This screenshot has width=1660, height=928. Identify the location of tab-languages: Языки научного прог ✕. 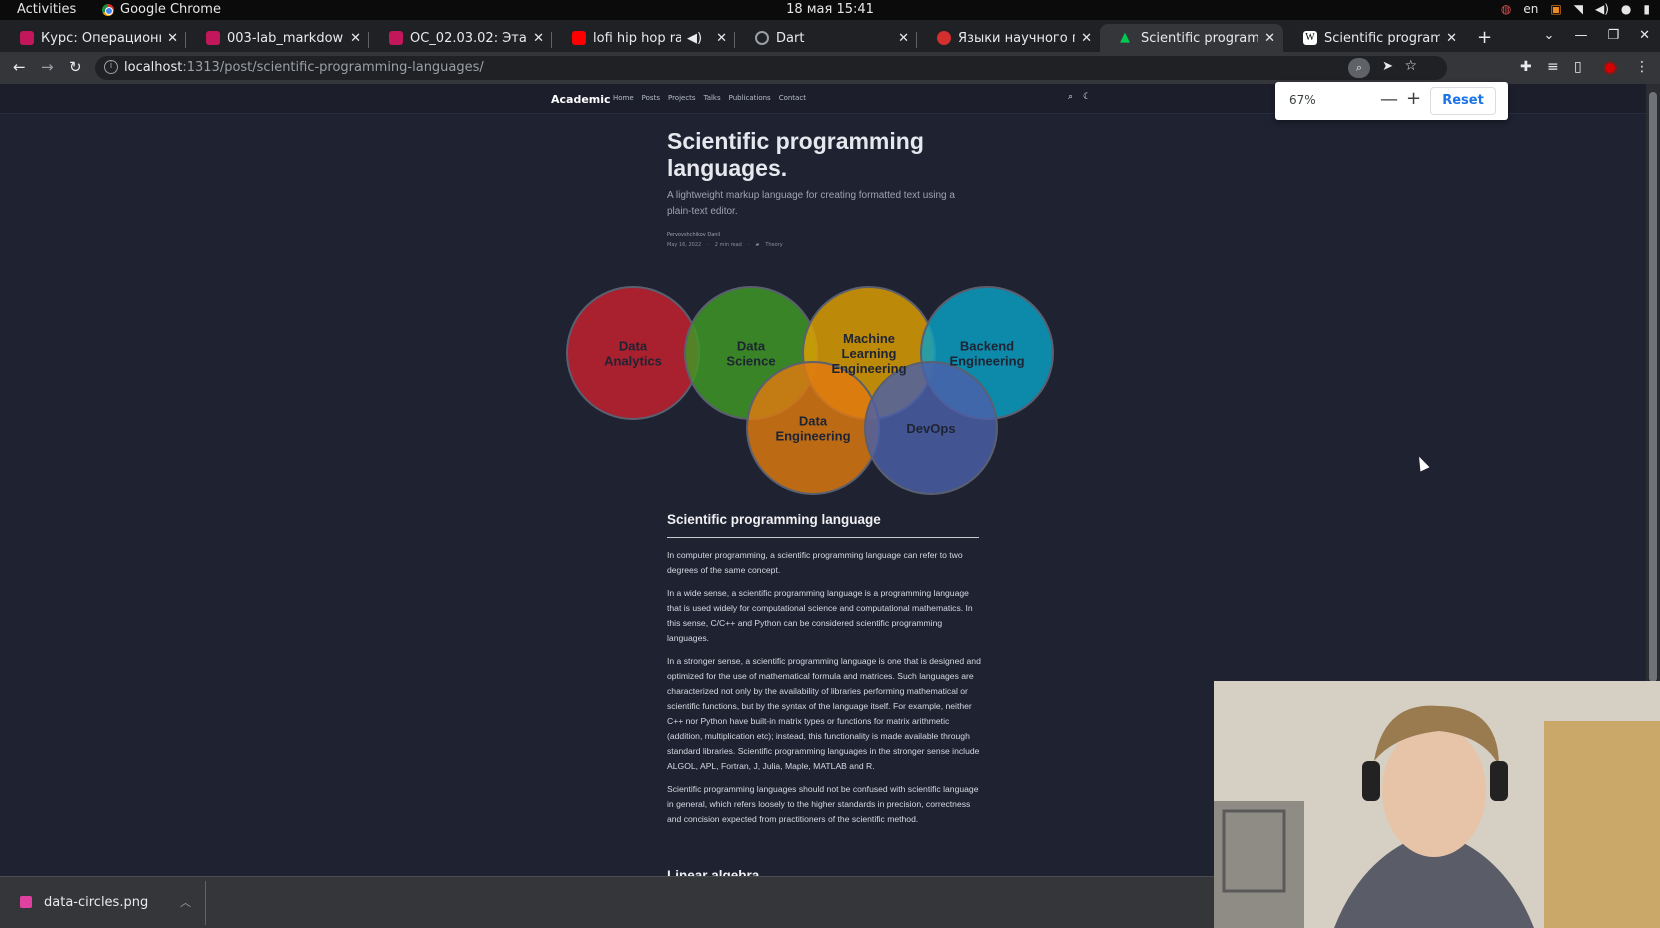
(1008, 38).